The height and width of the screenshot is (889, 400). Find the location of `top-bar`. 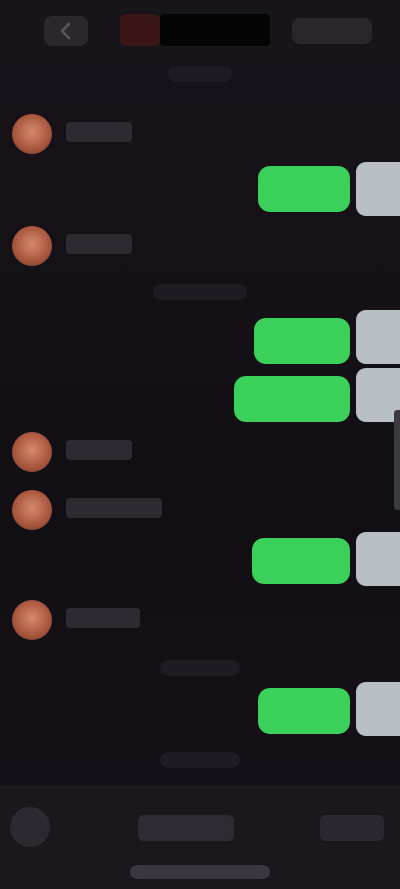

top-bar is located at coordinates (200, 31).